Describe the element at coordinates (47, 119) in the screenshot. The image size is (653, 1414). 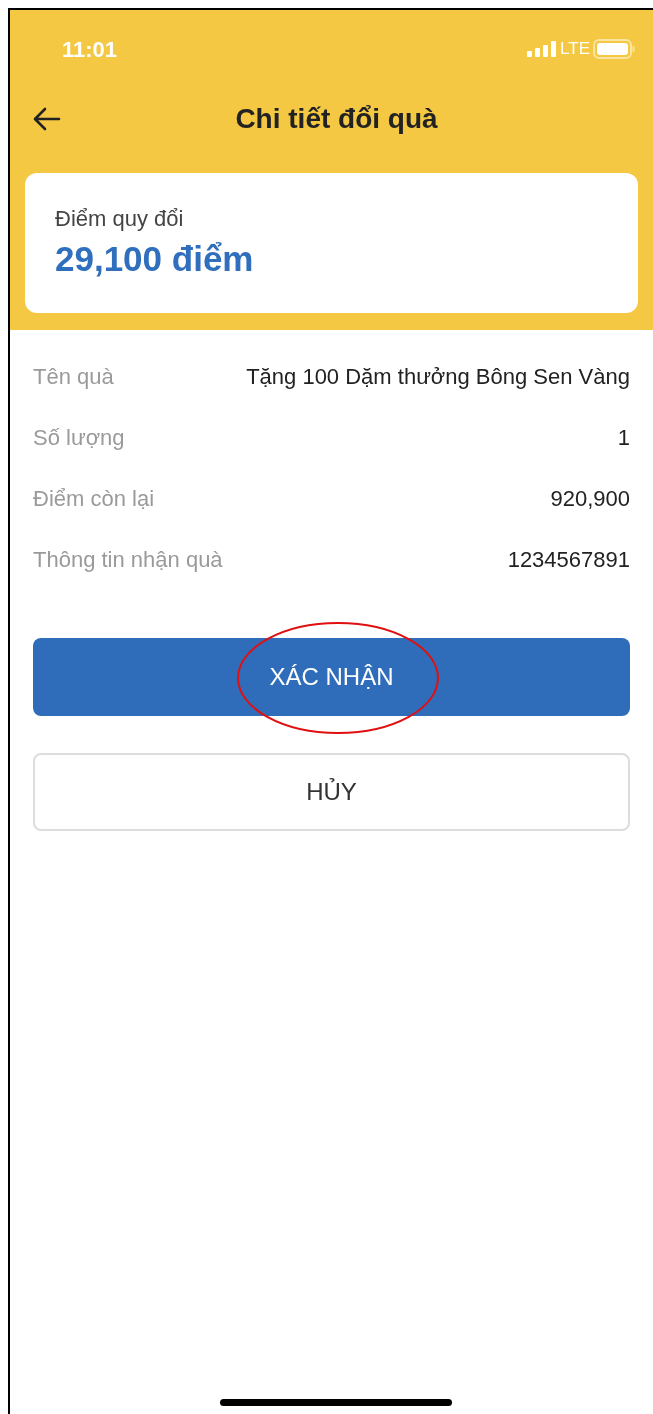
I see `back-arrow-icon` at that location.